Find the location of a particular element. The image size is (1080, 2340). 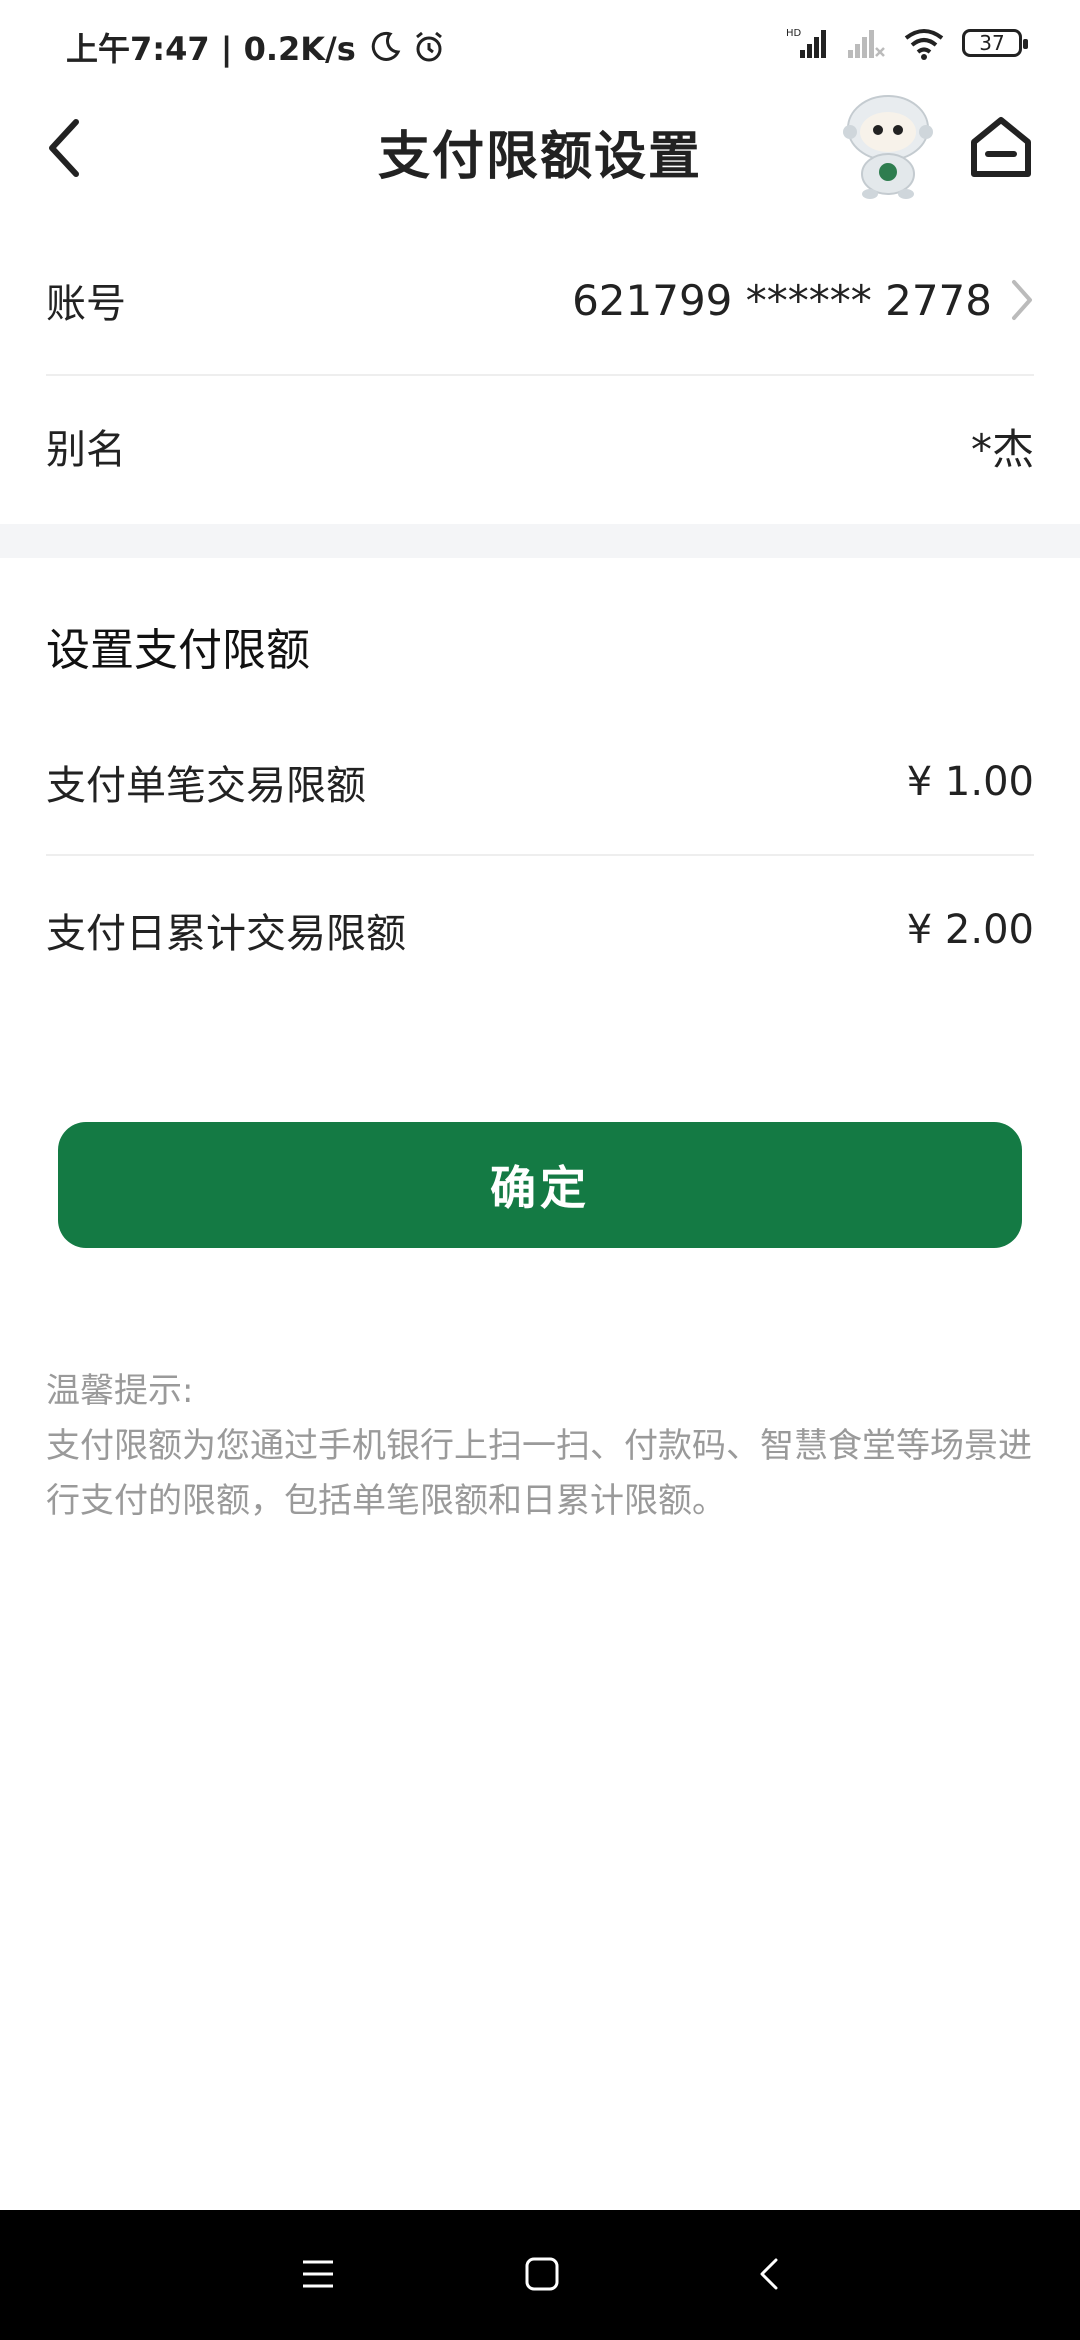

confirm-button: 确定 is located at coordinates (540, 1185).